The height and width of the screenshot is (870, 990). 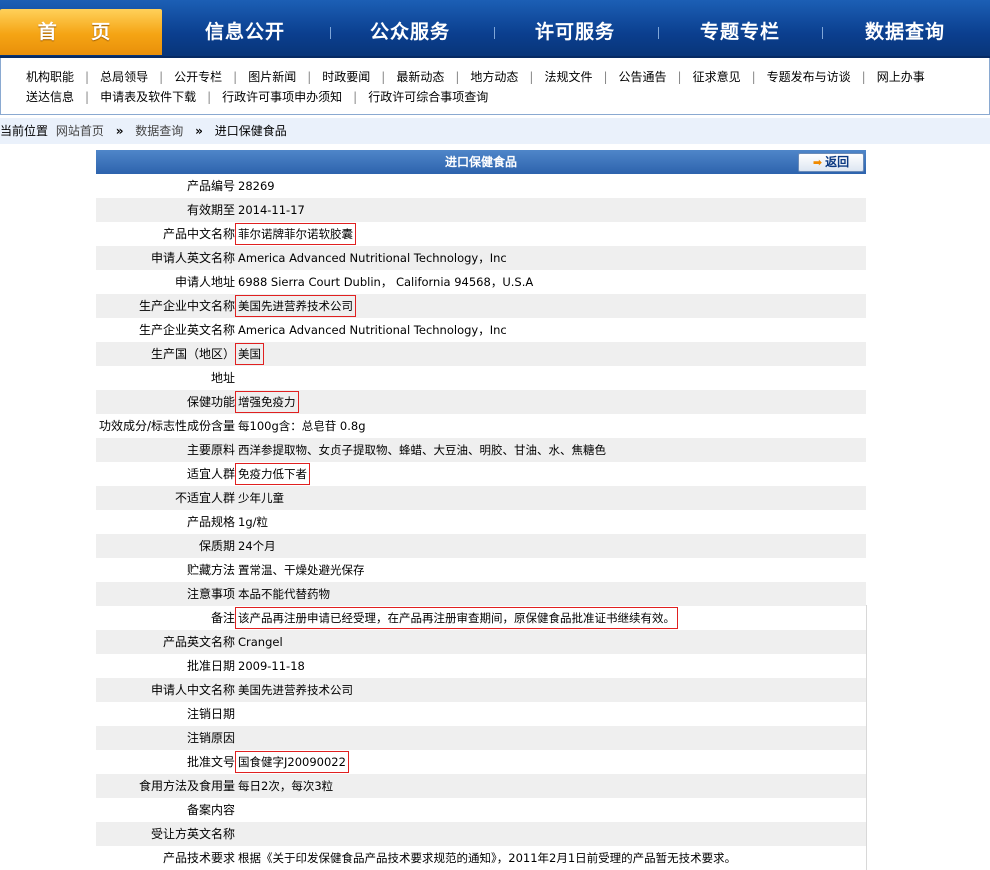 What do you see at coordinates (249, 354) in the screenshot?
I see `field-value: 美国` at bounding box center [249, 354].